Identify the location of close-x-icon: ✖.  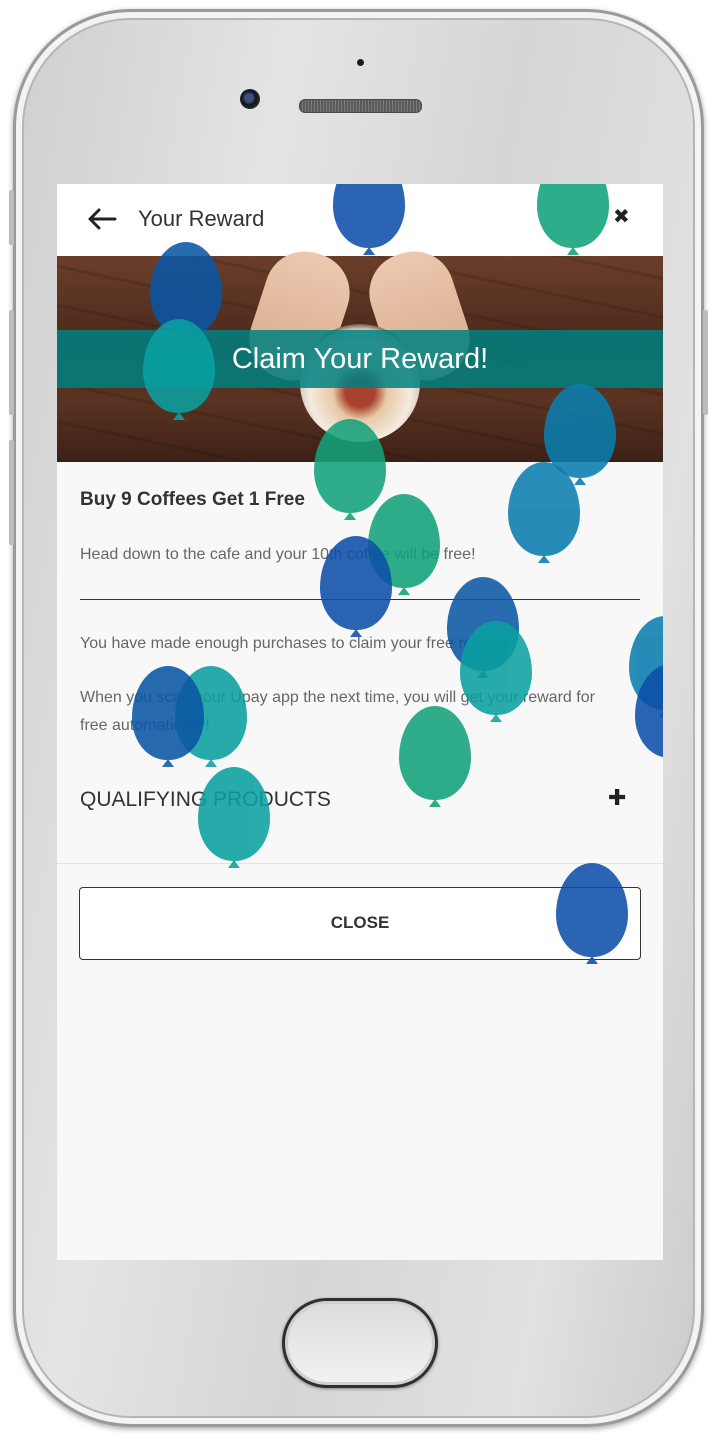
(621, 216).